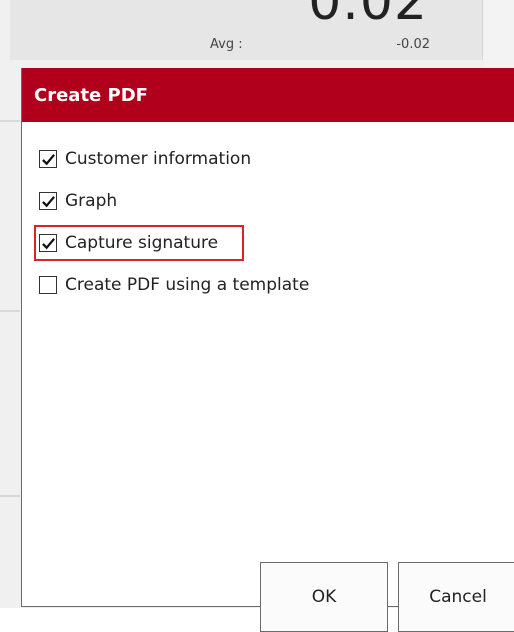 The image size is (514, 632). What do you see at coordinates (413, 44) in the screenshot?
I see `avg-value: -0.02` at bounding box center [413, 44].